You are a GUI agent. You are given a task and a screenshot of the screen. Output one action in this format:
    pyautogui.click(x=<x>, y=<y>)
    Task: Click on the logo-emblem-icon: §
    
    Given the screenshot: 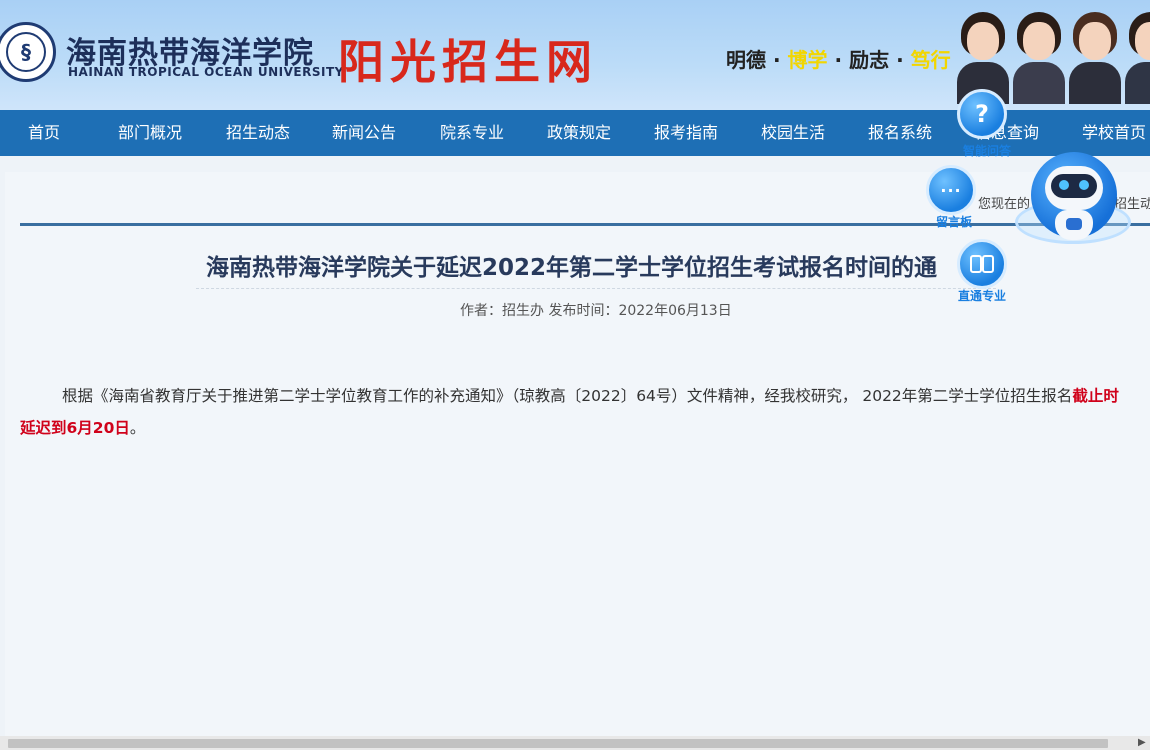 What is the action you would take?
    pyautogui.click(x=26, y=52)
    